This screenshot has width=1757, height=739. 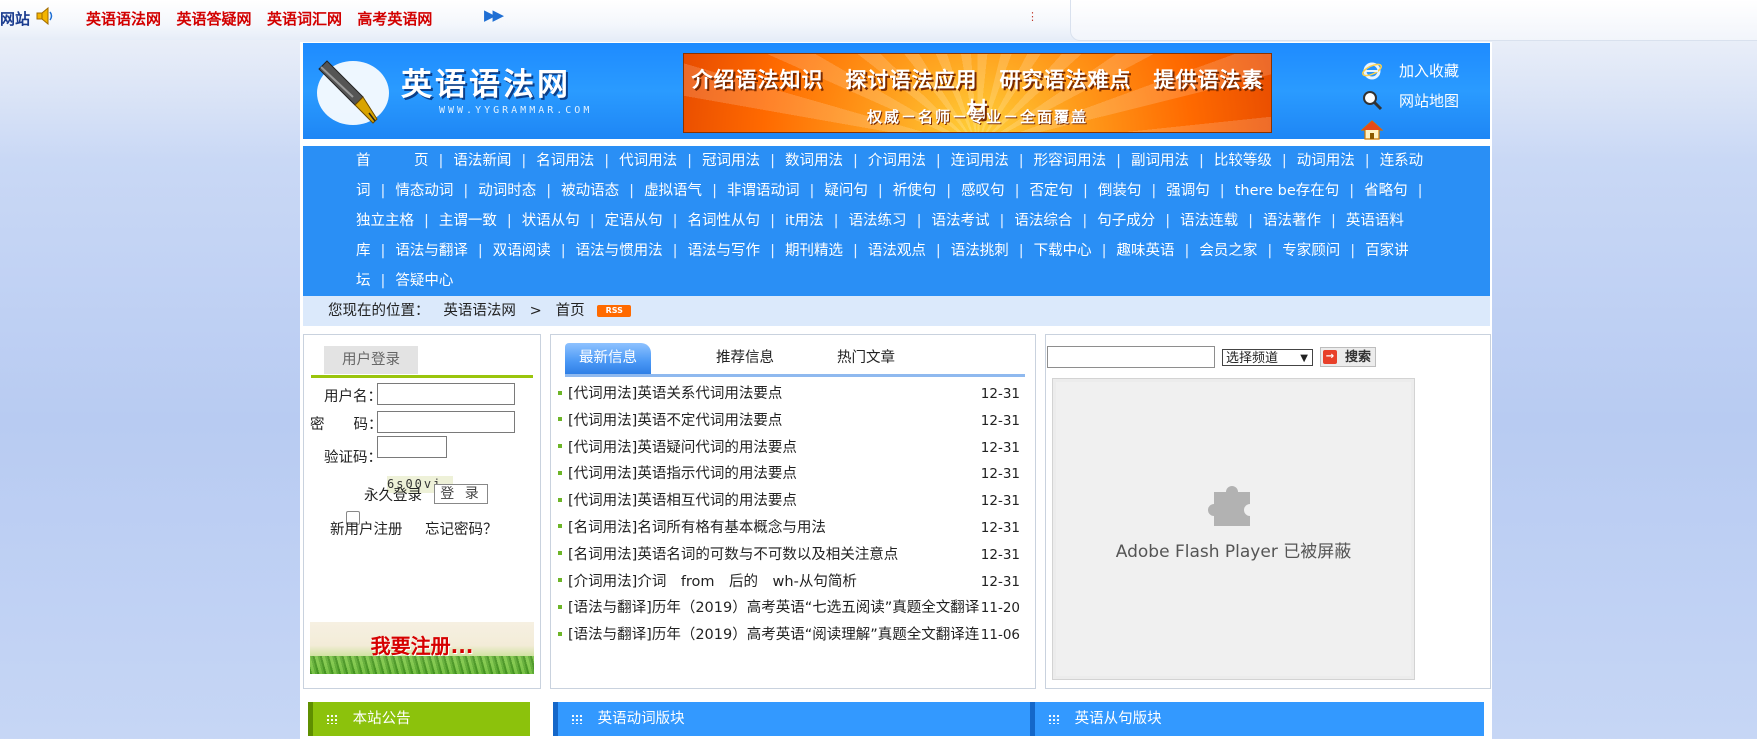 What do you see at coordinates (793, 421) in the screenshot?
I see `news-item: [代词用法]英语不定代词用法要点 12-31` at bounding box center [793, 421].